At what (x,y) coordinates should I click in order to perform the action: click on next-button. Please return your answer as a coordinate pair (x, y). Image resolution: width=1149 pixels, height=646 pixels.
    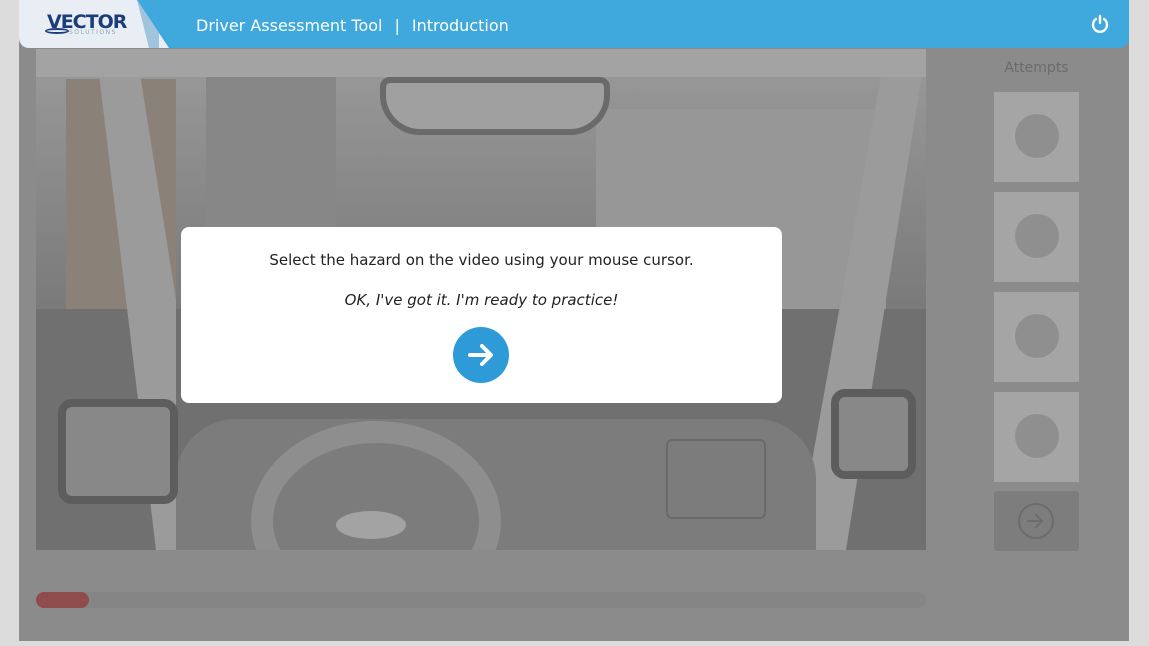
    Looking at the image, I should click on (1036, 521).